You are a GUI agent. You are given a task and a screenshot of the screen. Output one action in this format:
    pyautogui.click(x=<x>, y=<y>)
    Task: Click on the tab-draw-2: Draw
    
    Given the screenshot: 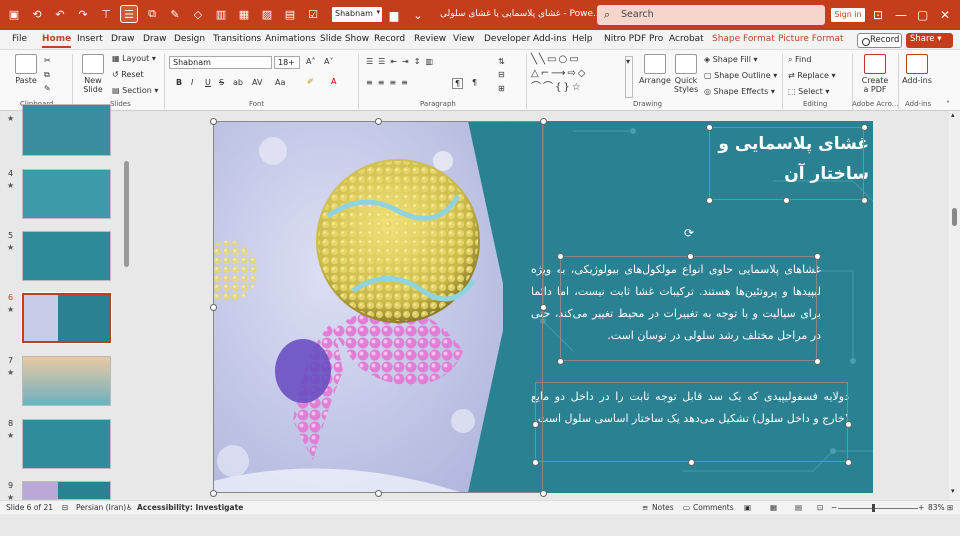 What is the action you would take?
    pyautogui.click(x=155, y=39)
    